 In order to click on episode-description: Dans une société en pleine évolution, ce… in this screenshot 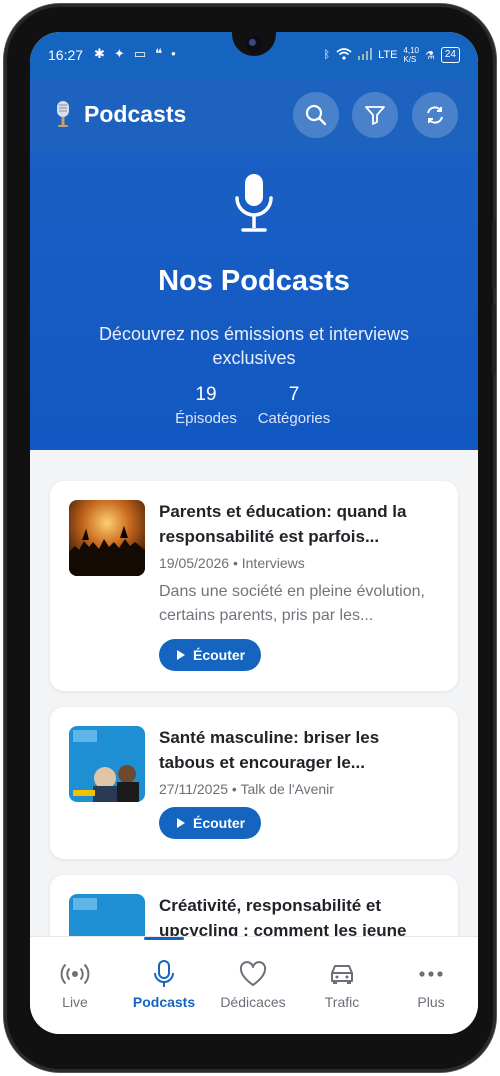, I will do `click(292, 603)`.